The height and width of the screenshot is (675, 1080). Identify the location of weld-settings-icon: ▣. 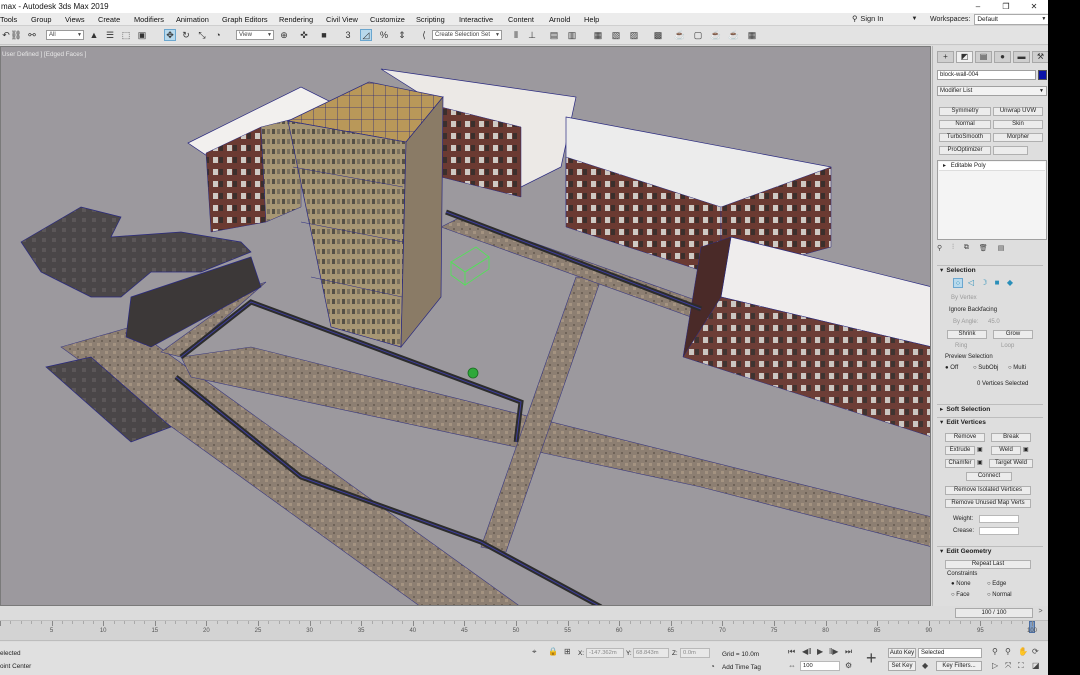
(1026, 449).